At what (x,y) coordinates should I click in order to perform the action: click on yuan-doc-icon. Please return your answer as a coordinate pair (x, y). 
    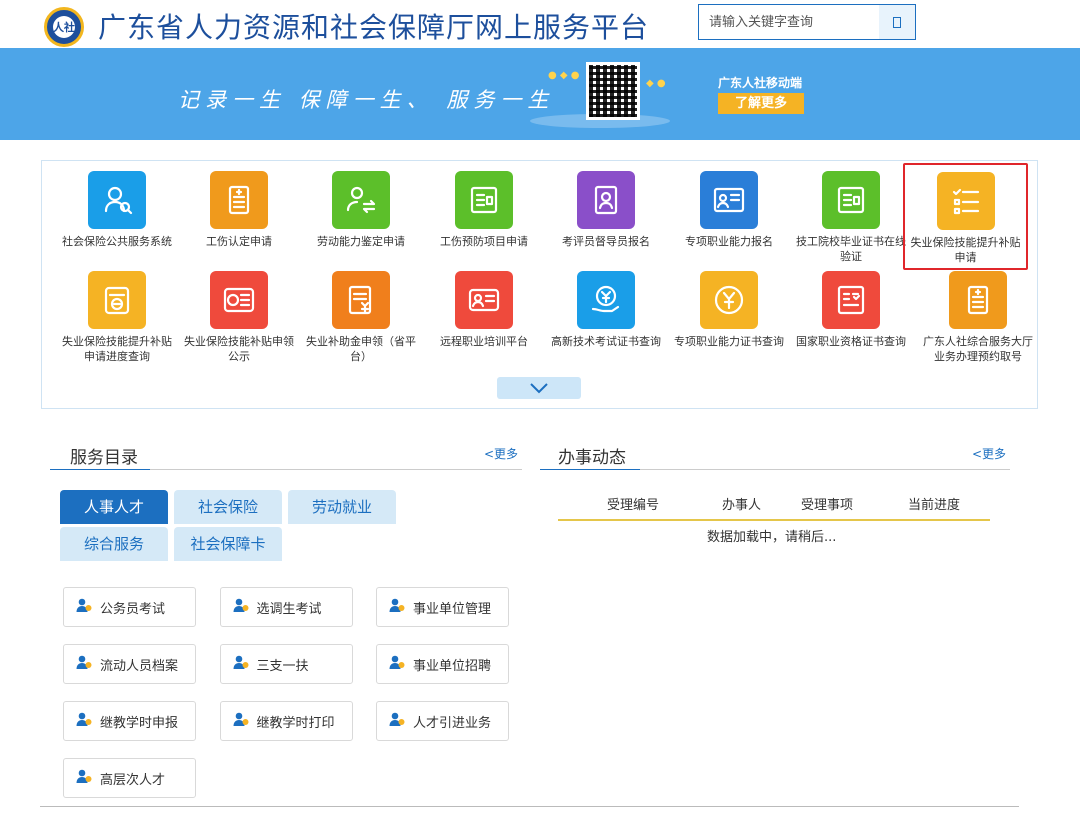
    Looking at the image, I should click on (361, 300).